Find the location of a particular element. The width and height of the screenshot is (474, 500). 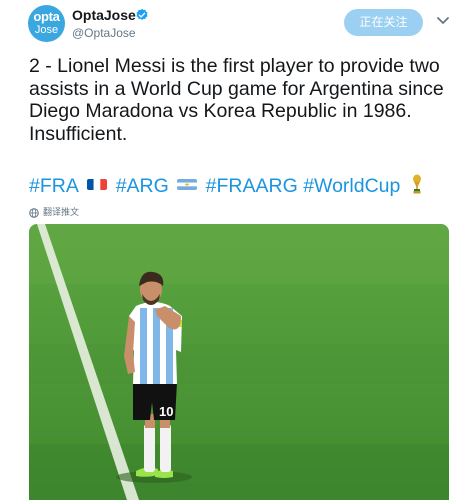

chevron-down-icon is located at coordinates (443, 20).